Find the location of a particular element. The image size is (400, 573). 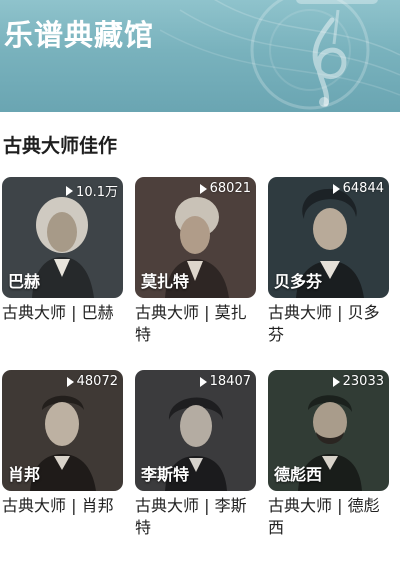

composer-thumbnail: 23033 德彪西 is located at coordinates (328, 430).